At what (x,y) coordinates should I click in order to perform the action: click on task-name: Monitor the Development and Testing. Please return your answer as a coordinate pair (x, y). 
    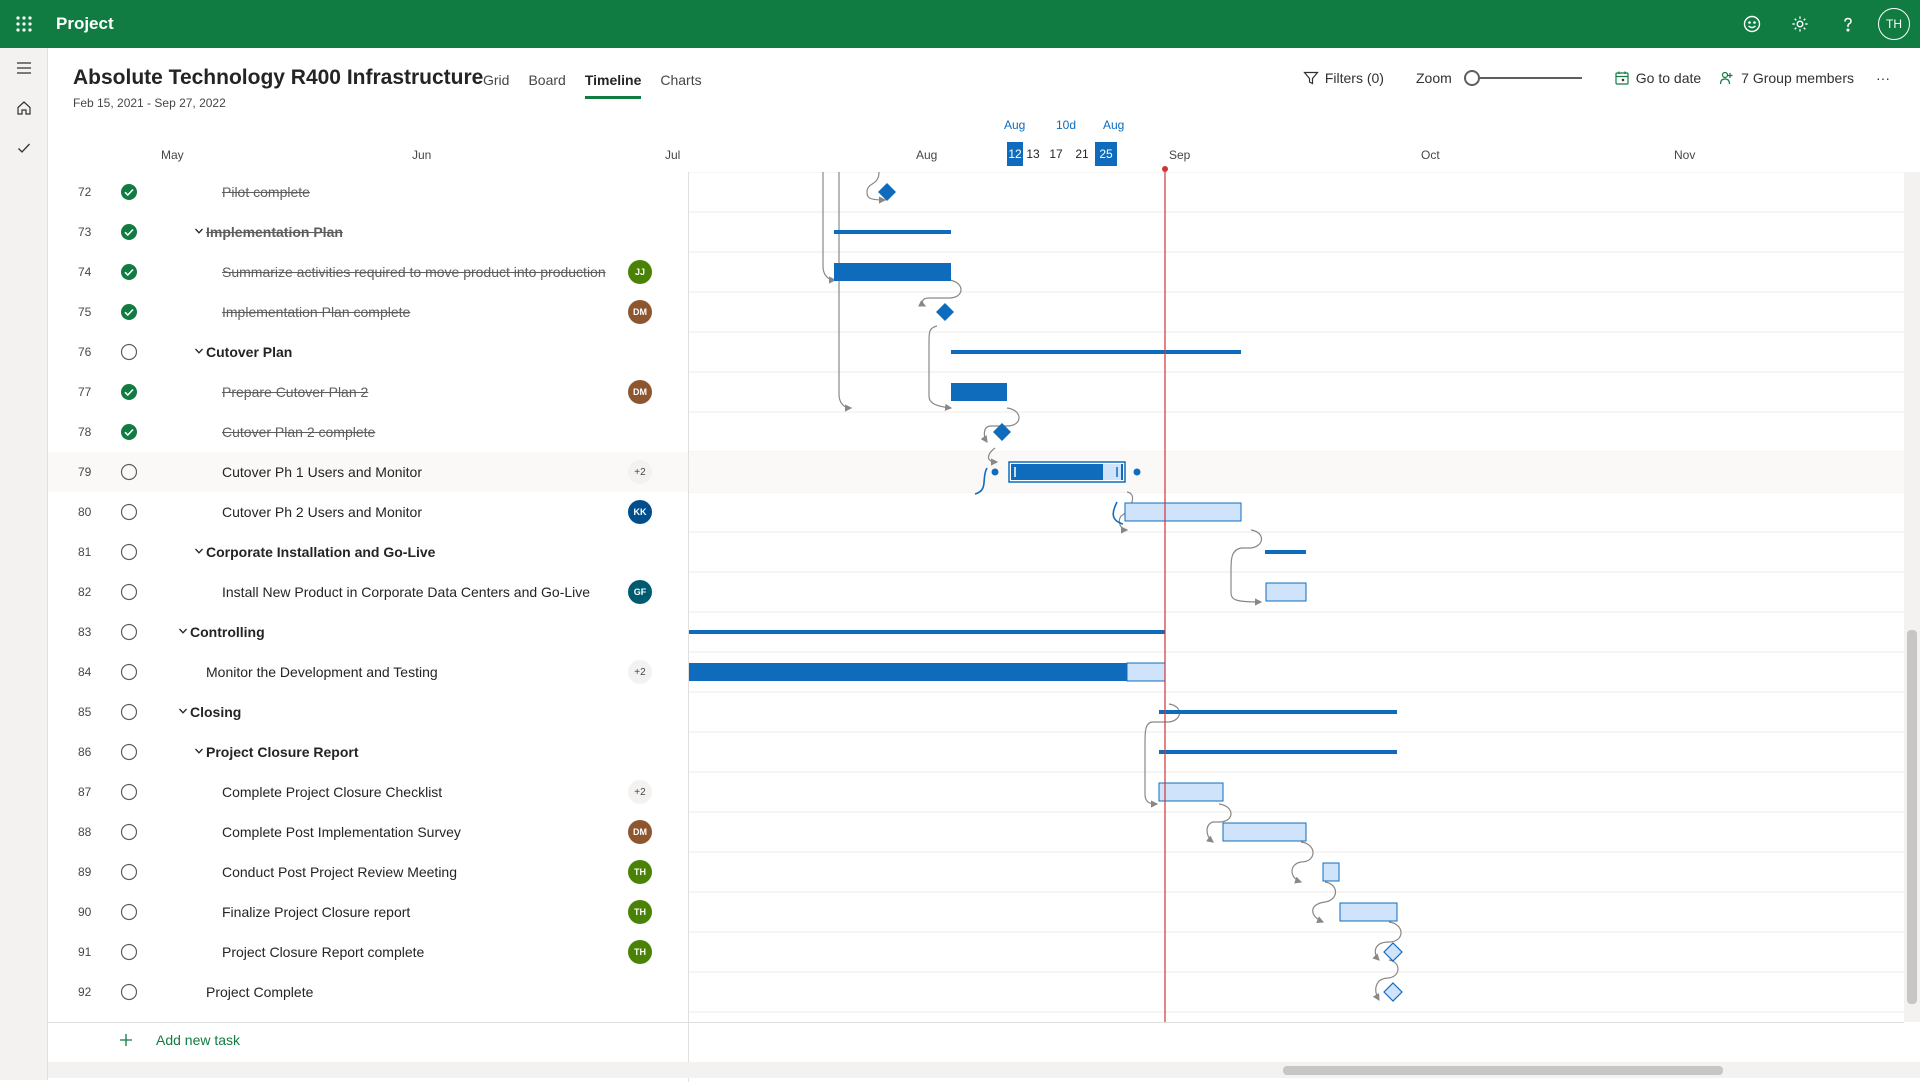
    Looking at the image, I should click on (322, 672).